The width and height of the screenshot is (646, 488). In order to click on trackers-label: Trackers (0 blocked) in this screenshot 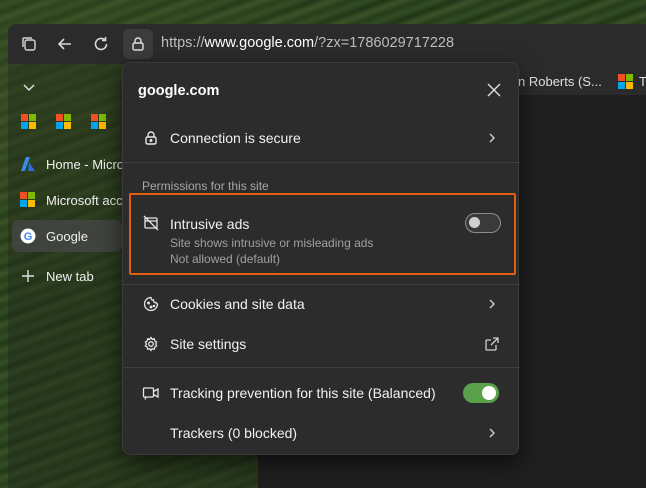, I will do `click(234, 433)`.